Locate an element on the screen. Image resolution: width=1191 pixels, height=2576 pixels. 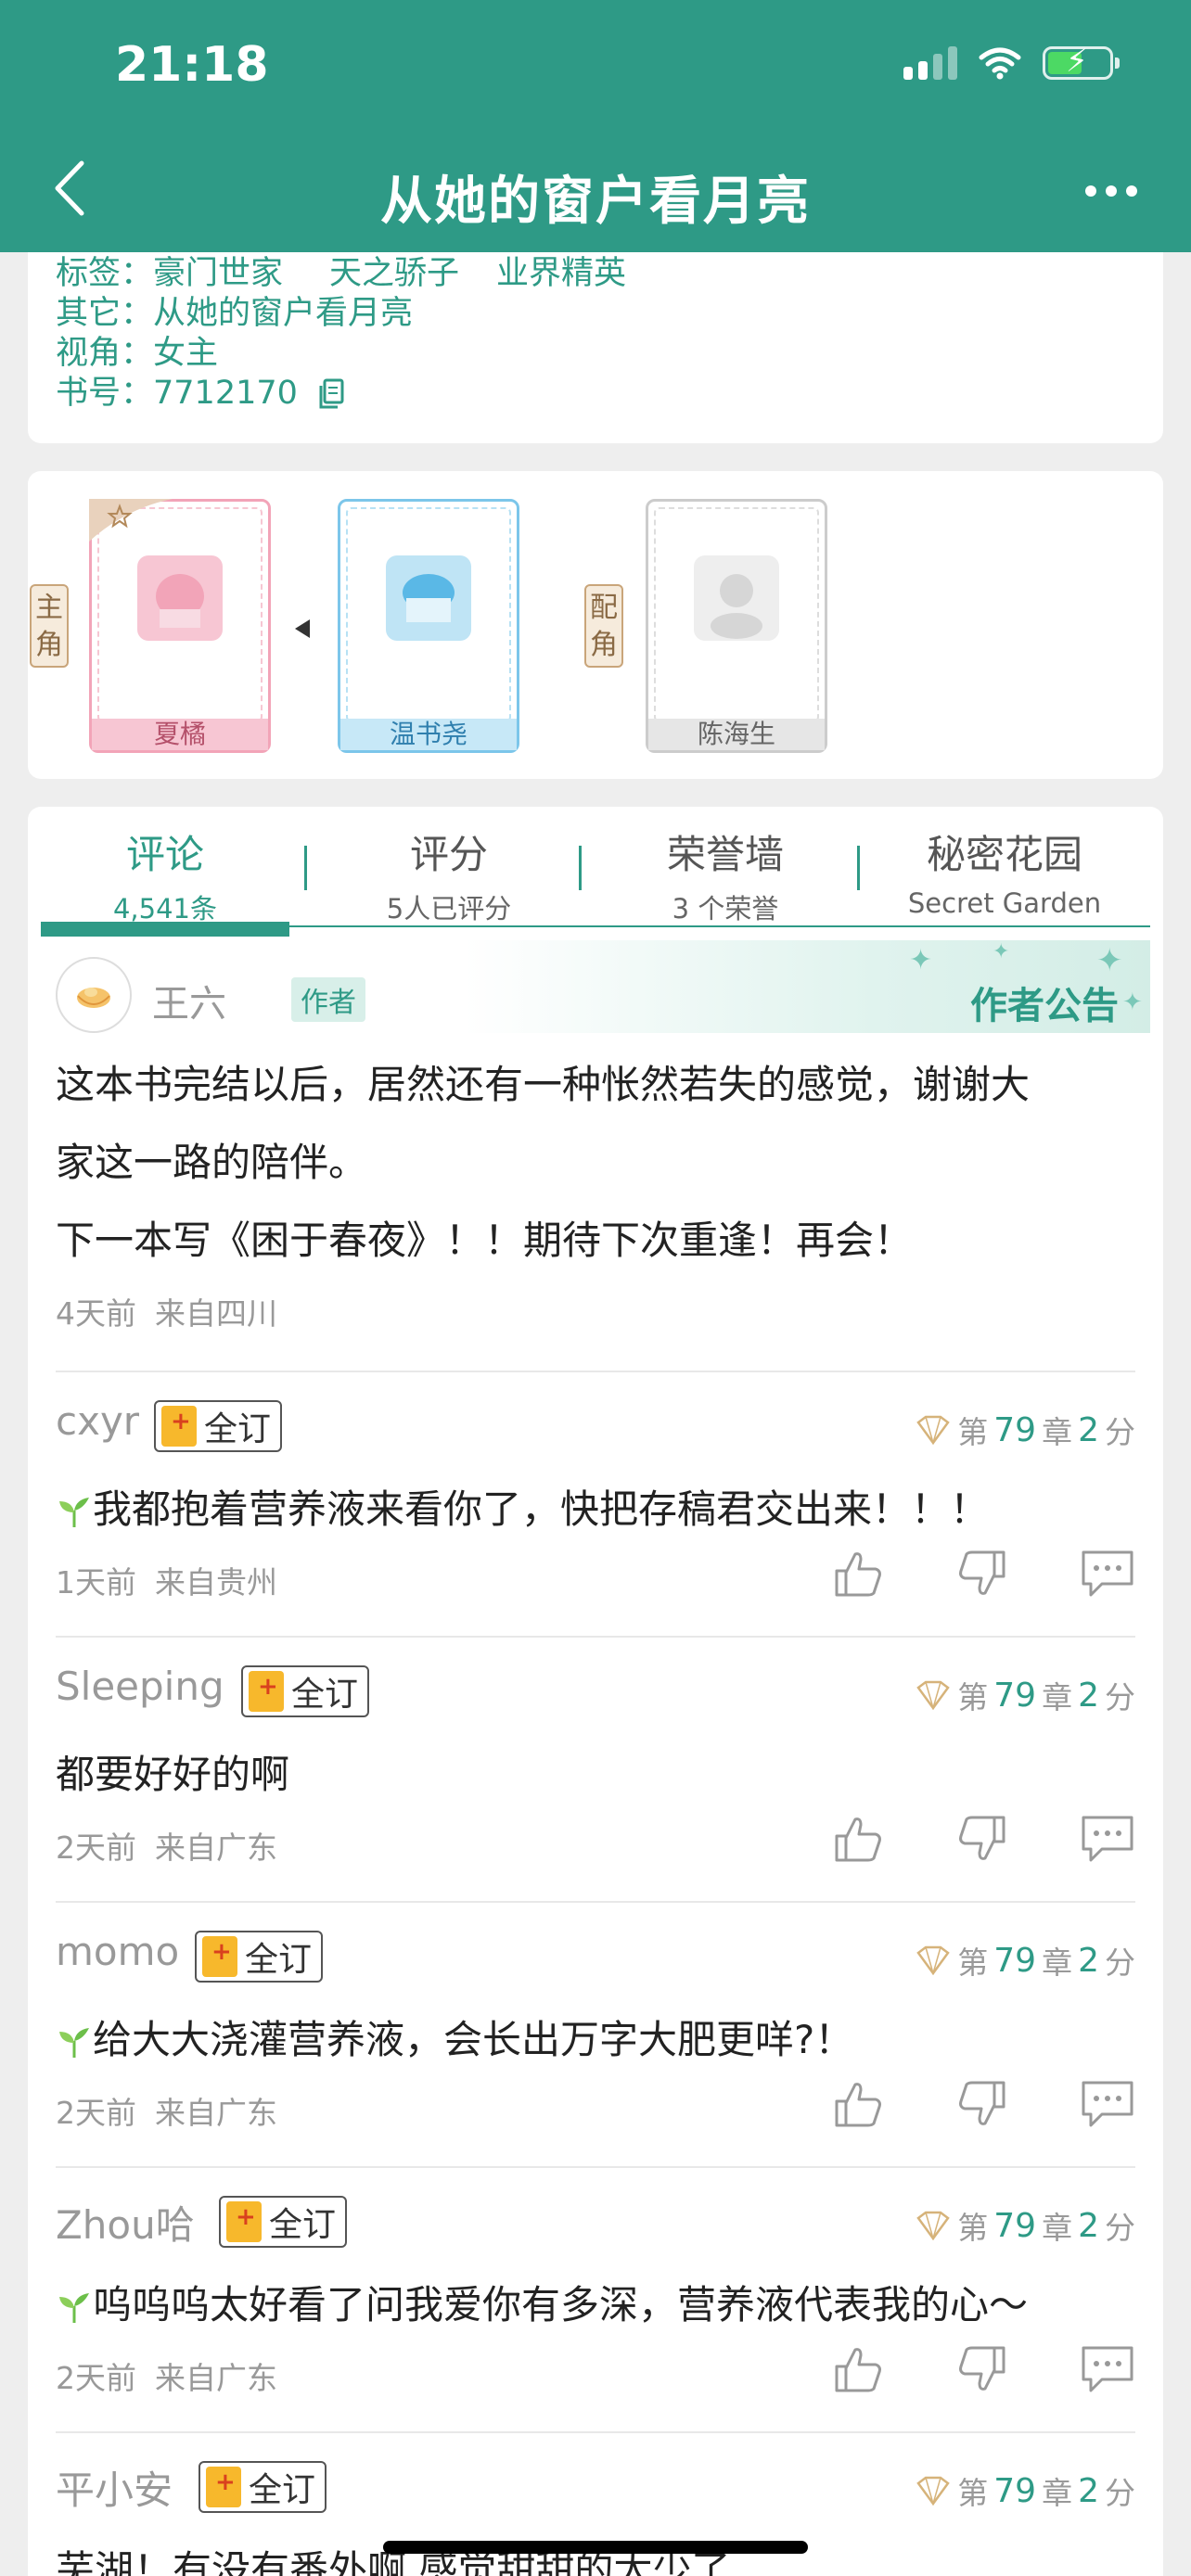
other-label: 其它： is located at coordinates (105, 313).